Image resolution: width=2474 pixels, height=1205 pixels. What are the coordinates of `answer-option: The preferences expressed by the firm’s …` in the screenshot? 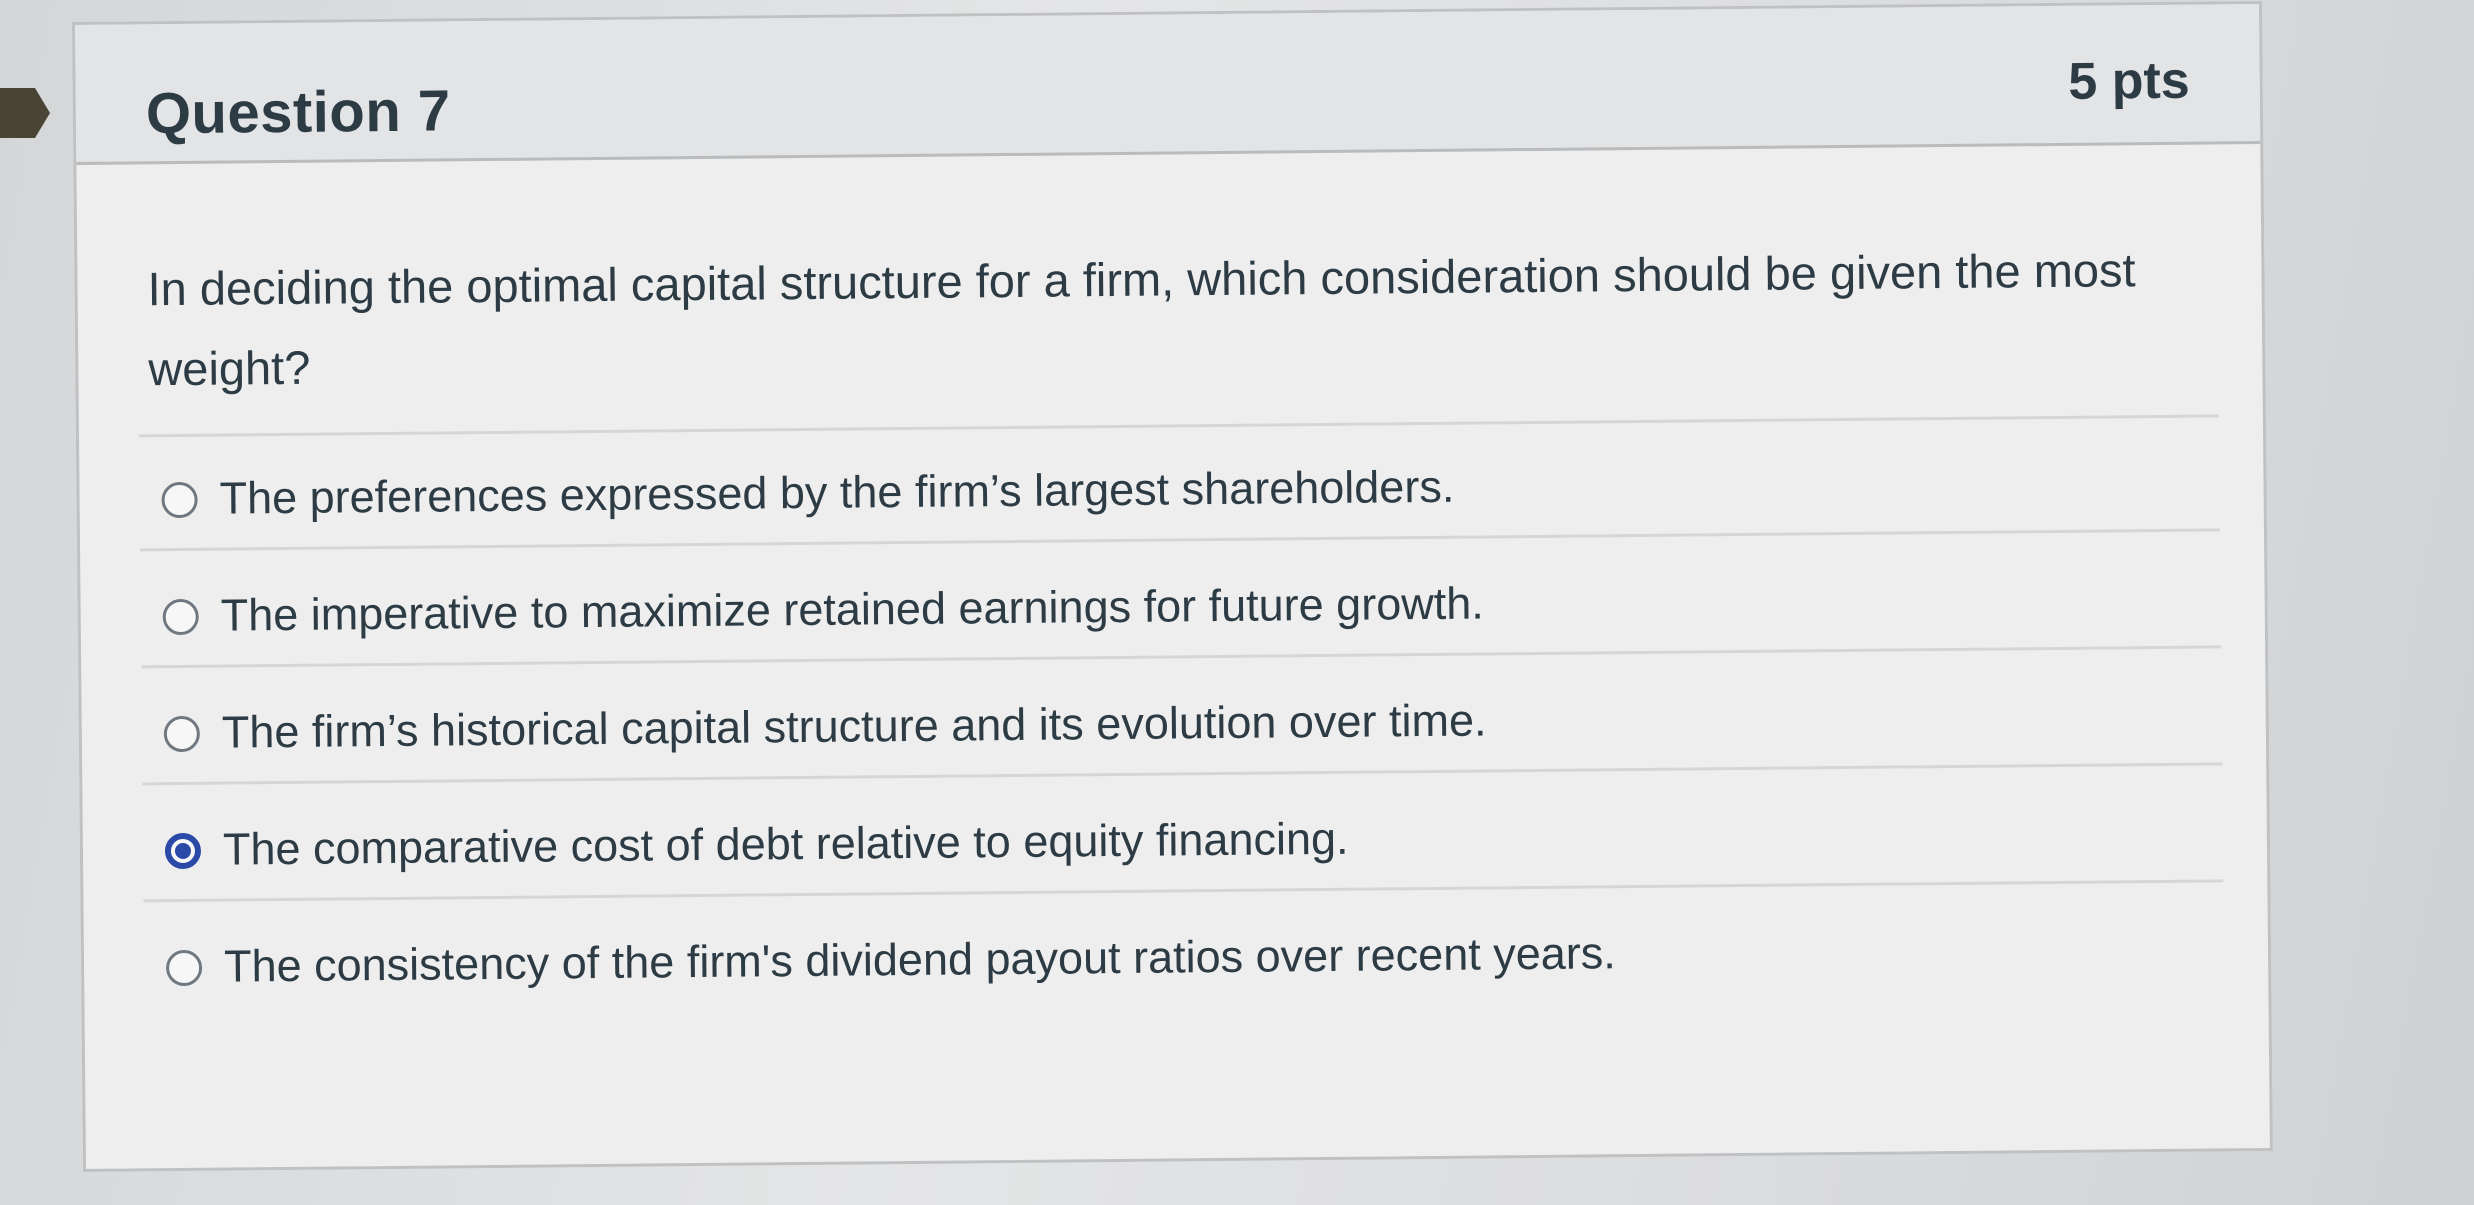 It's located at (1179, 483).